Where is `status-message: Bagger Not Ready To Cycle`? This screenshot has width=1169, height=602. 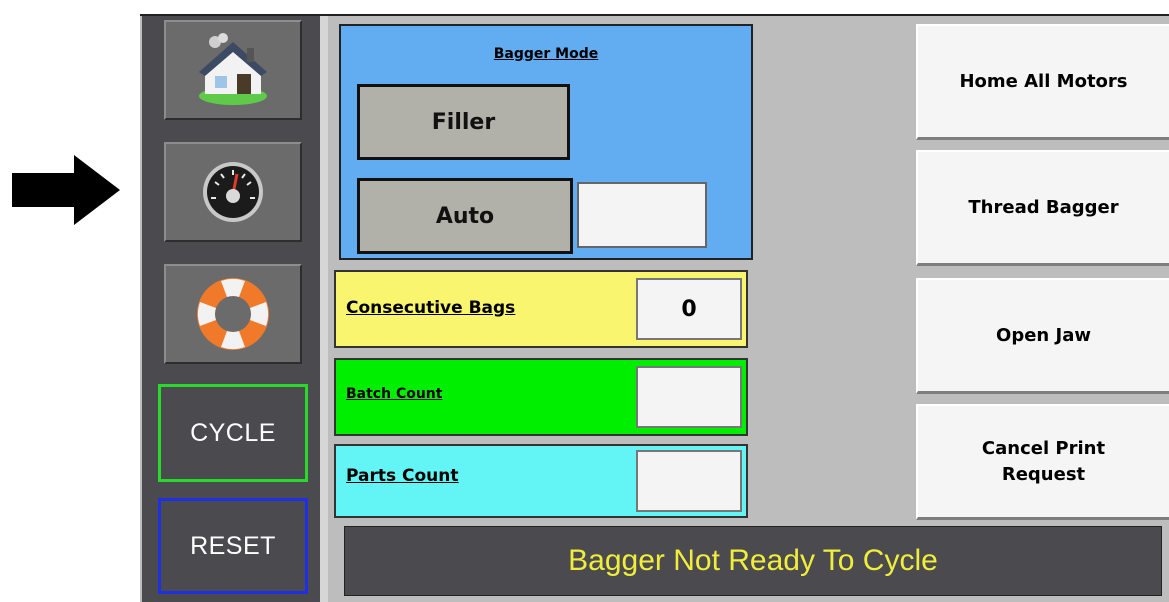 status-message: Bagger Not Ready To Cycle is located at coordinates (753, 560).